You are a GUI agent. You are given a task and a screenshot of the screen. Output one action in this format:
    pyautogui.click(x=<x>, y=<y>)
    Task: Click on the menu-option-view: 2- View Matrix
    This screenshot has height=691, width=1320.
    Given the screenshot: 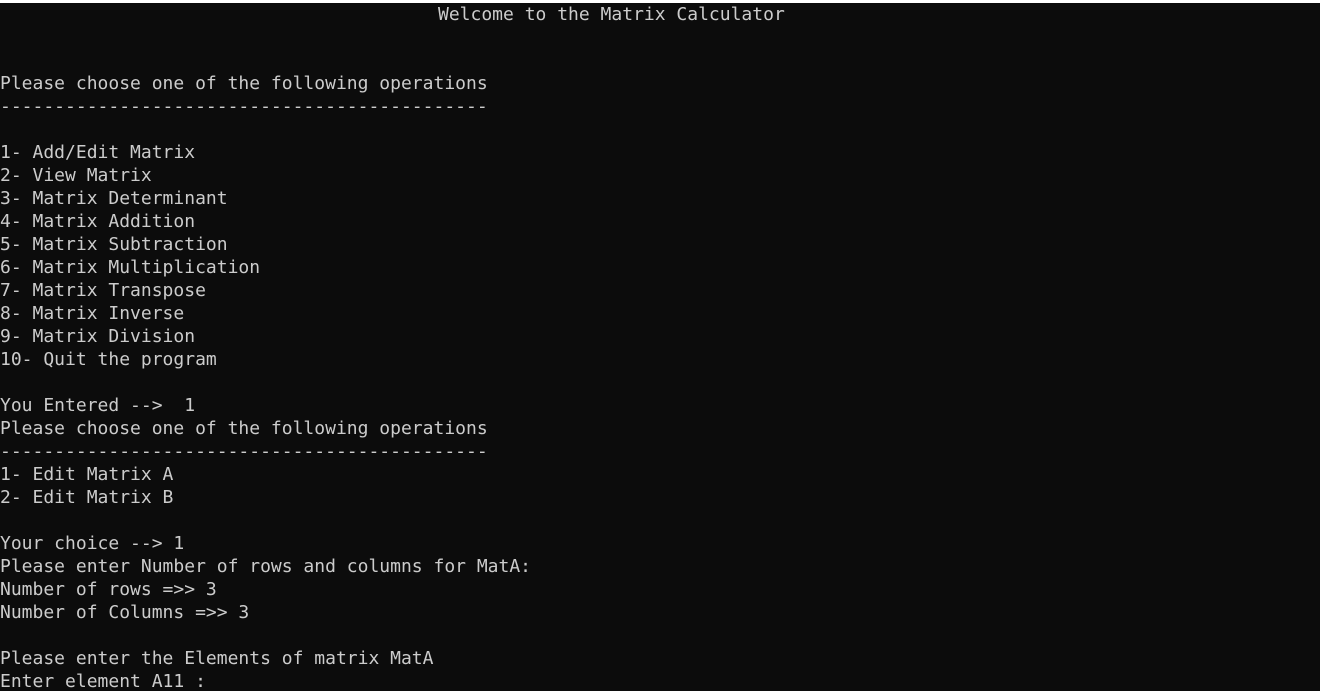 What is the action you would take?
    pyautogui.click(x=76, y=175)
    